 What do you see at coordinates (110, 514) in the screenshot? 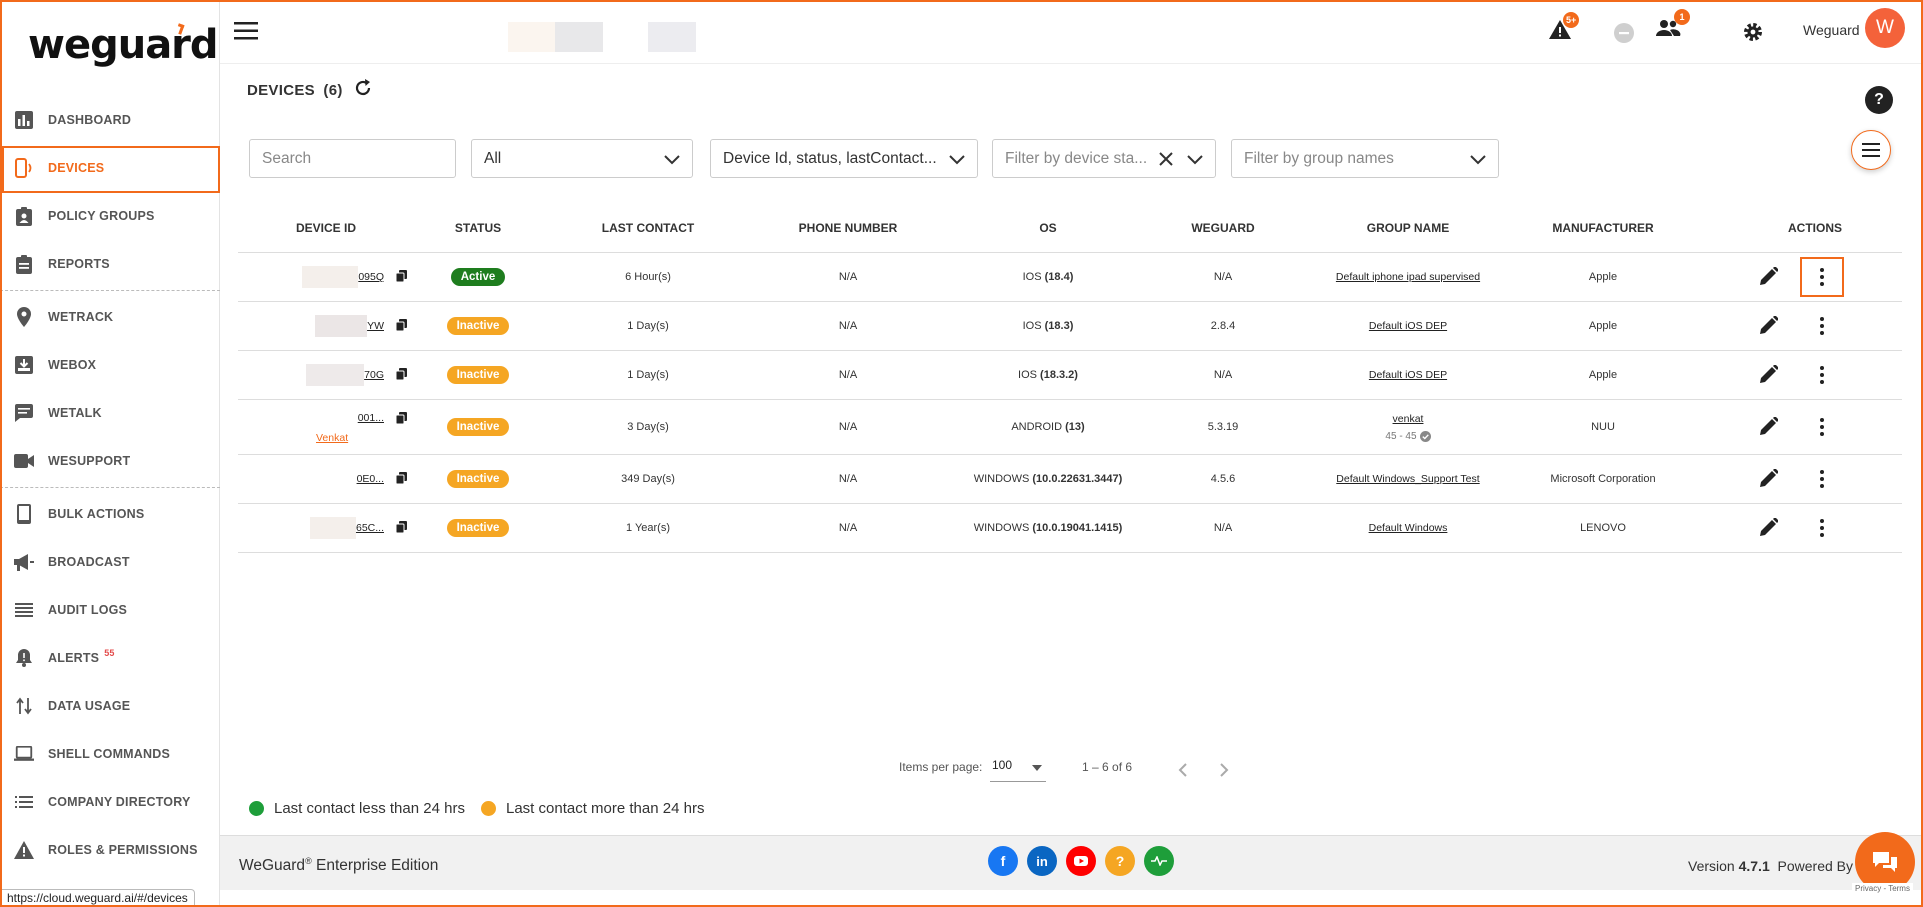
I see `sidebar-item-bulk-actions: BULK ACTIONS` at bounding box center [110, 514].